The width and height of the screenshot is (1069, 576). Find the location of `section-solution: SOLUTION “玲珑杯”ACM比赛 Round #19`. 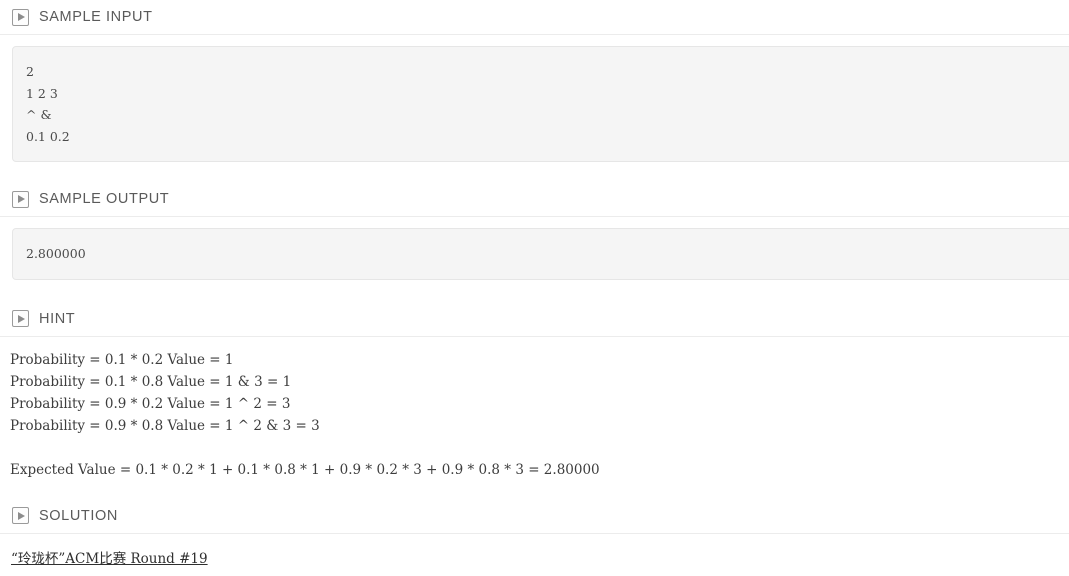

section-solution: SOLUTION “玲珑杯”ACM比赛 Round #19 is located at coordinates (534, 533).